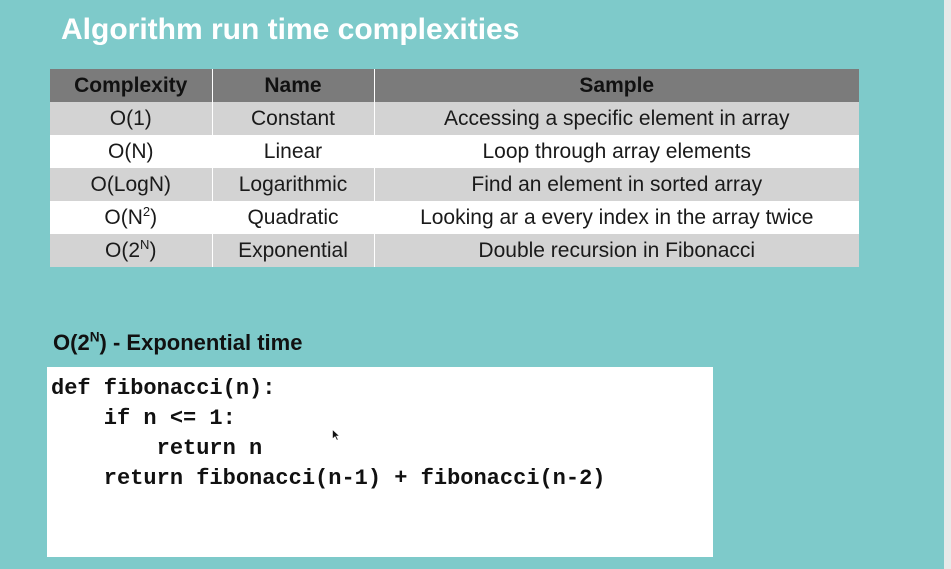 The image size is (951, 569). What do you see at coordinates (131, 250) in the screenshot?
I see `complexity-cell: O(2N)` at bounding box center [131, 250].